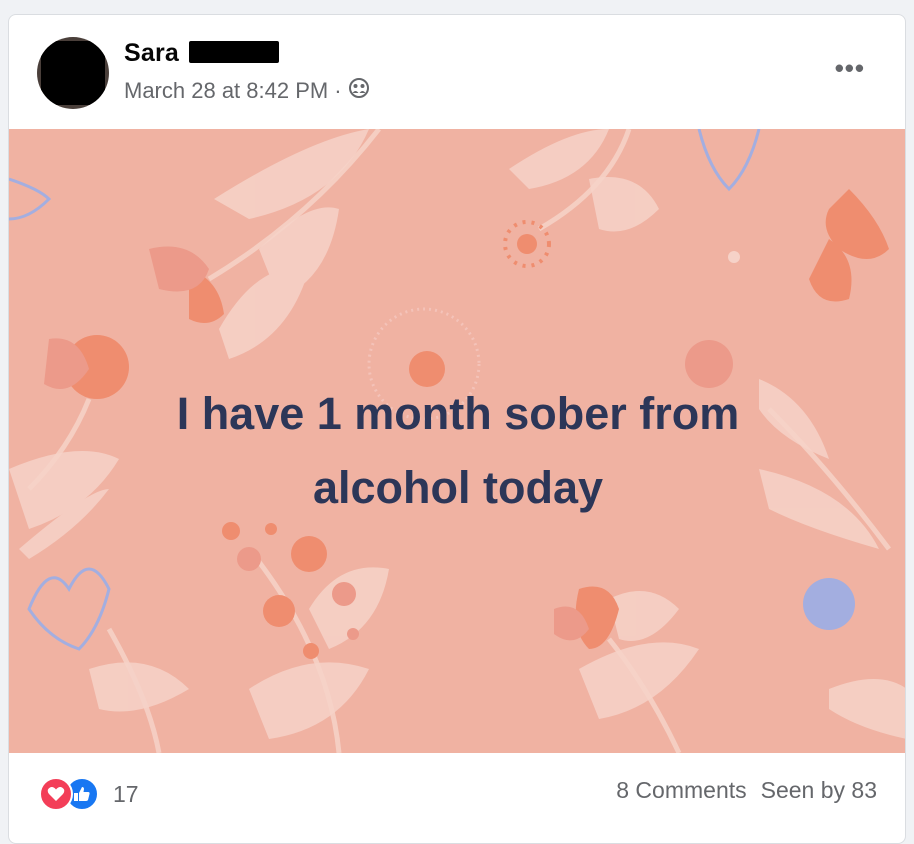 This screenshot has width=914, height=844. What do you see at coordinates (819, 790) in the screenshot?
I see `seen-by-link: Seen by 83` at bounding box center [819, 790].